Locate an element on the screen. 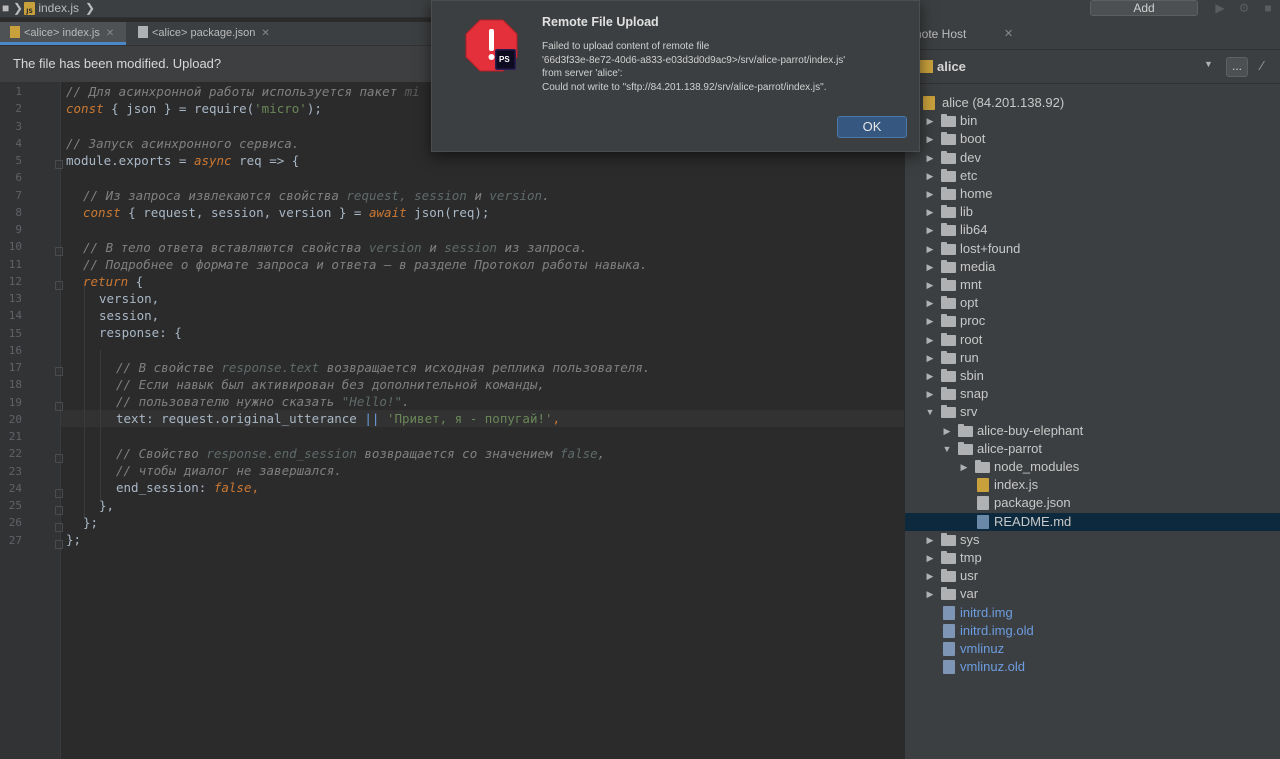  tree-item: vmlinuz.old is located at coordinates (1092, 667).